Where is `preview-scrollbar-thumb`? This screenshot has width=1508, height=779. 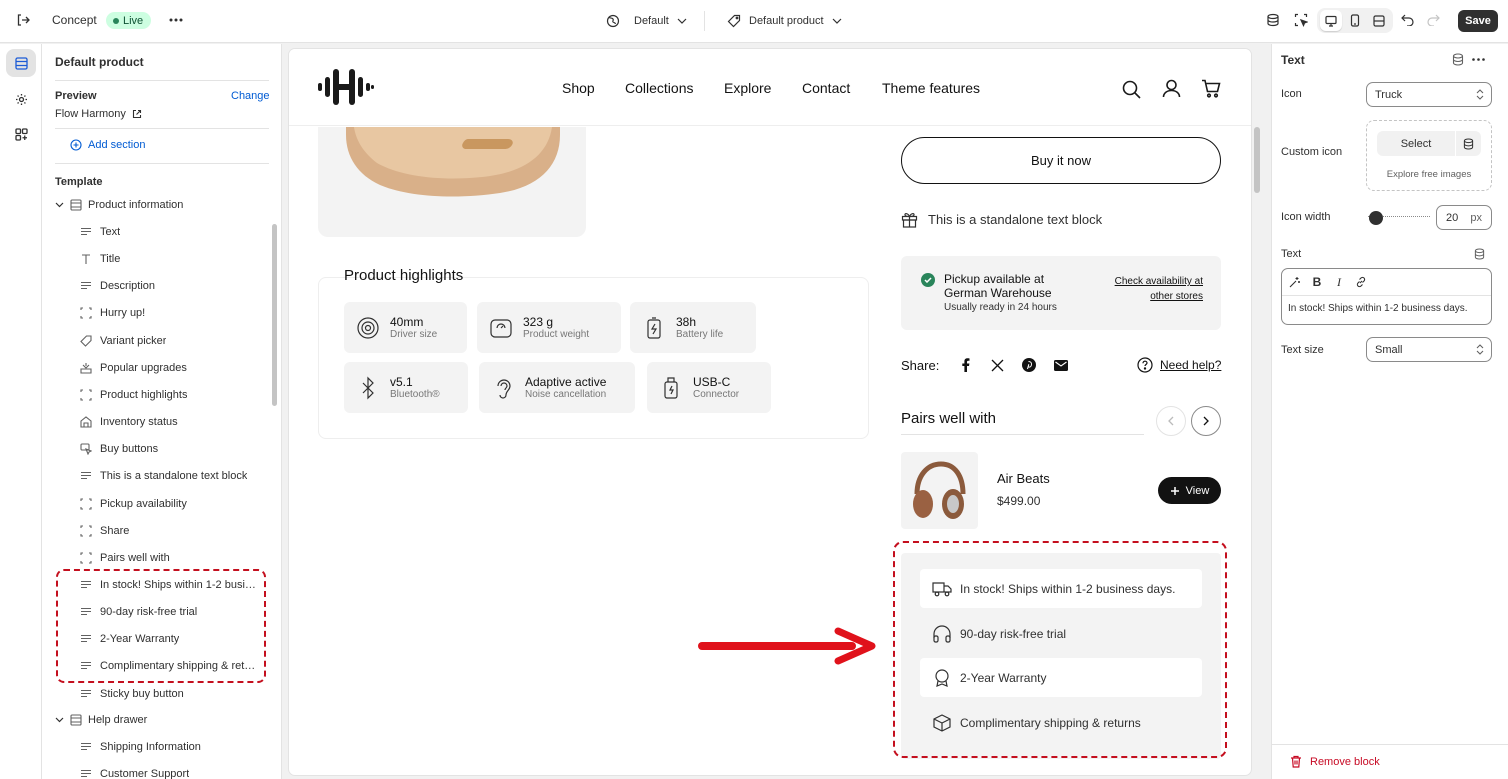 preview-scrollbar-thumb is located at coordinates (1257, 160).